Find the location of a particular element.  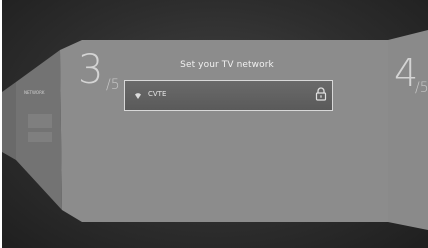

previous-panel-label: NETWORK is located at coordinates (34, 92).